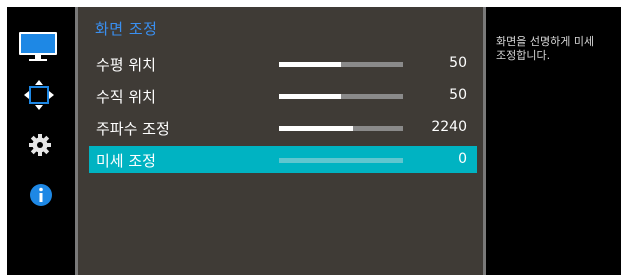  I want to click on menu-item-label: 주파수 조정, so click(133, 129).